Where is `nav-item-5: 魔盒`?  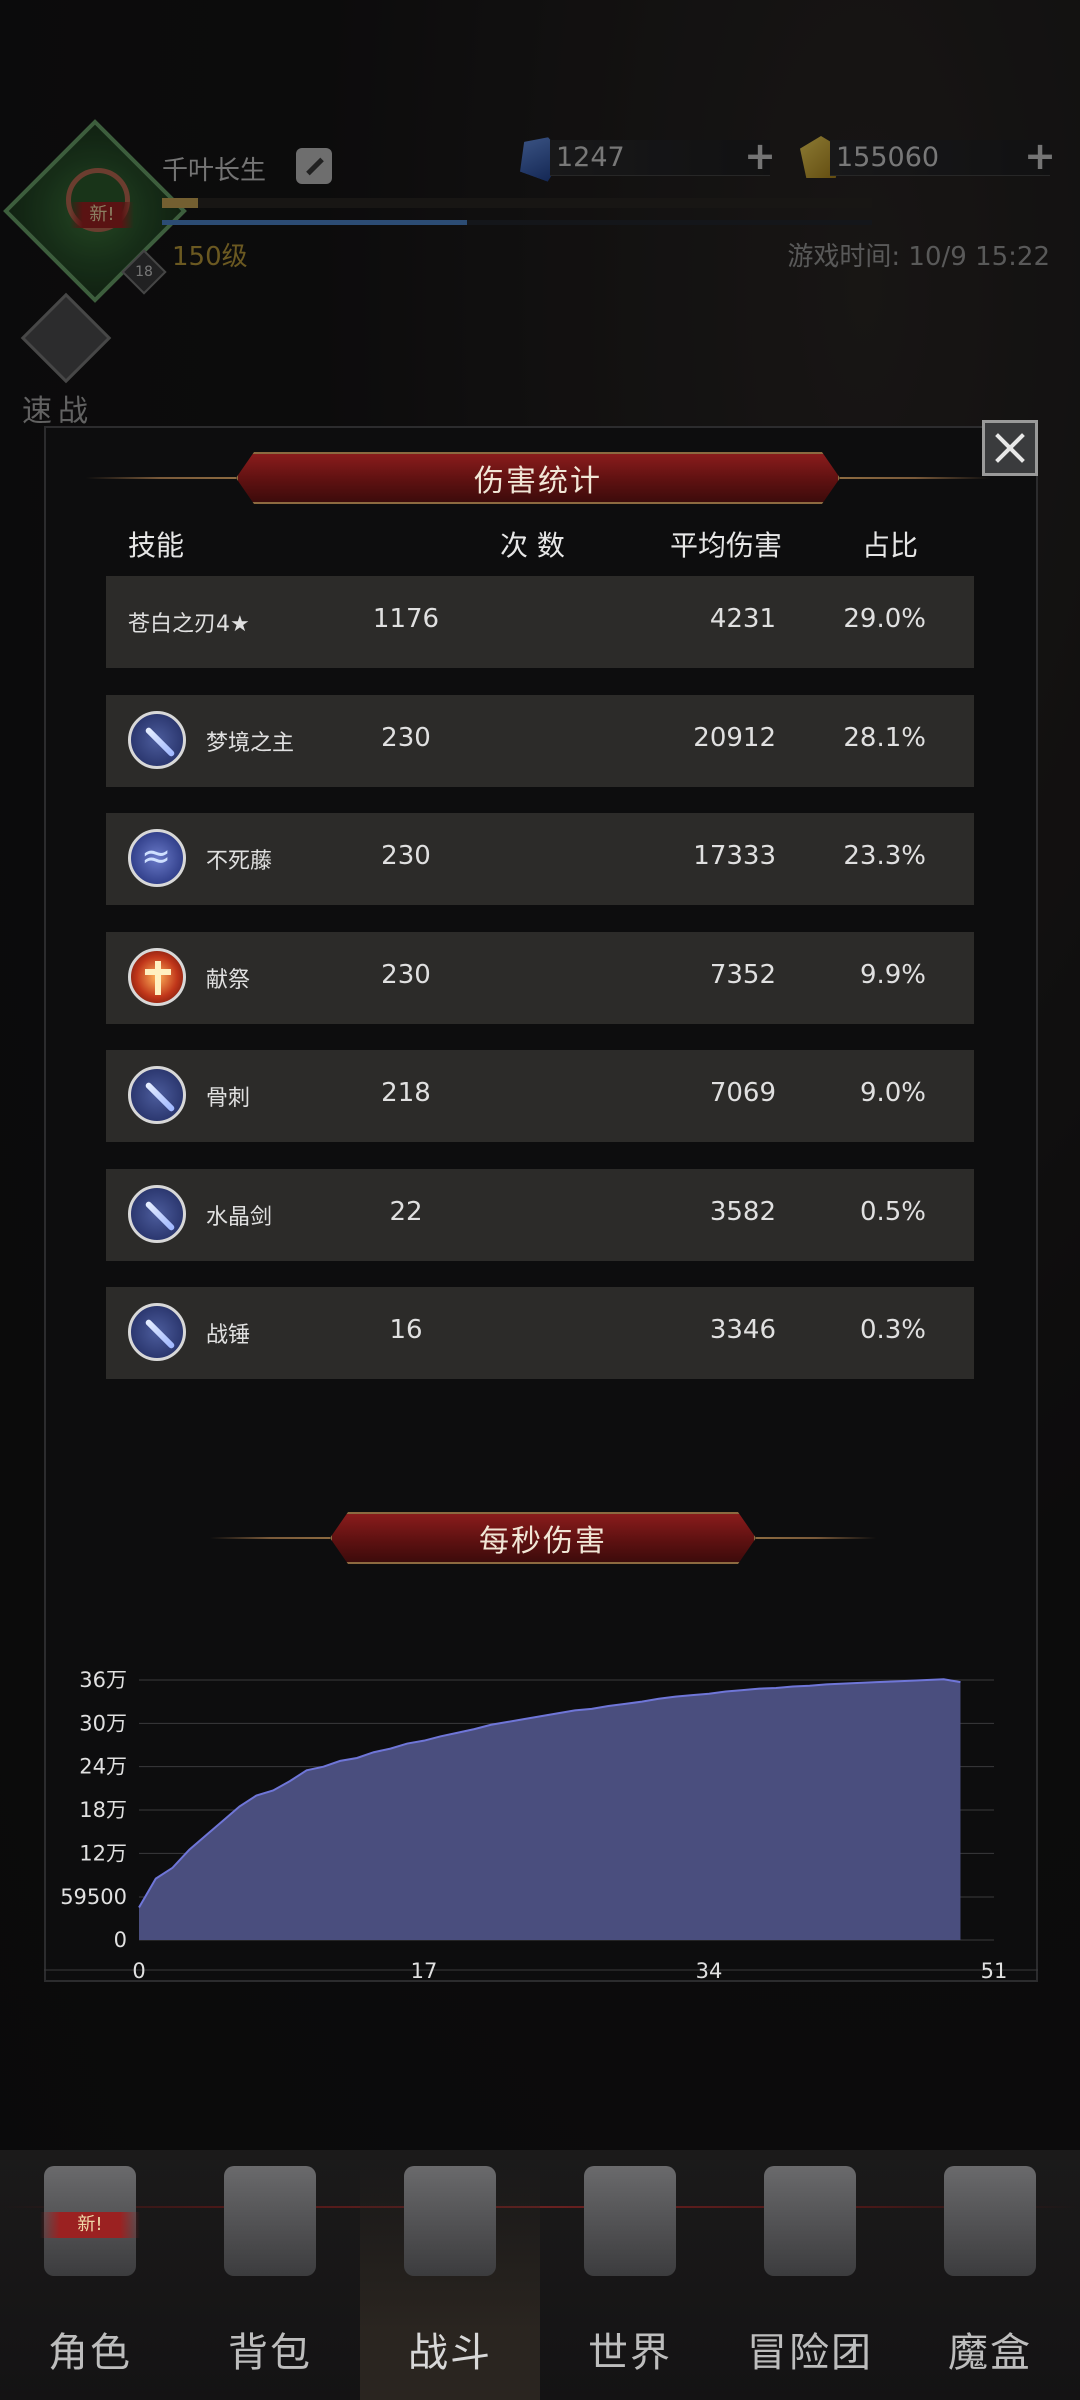 nav-item-5: 魔盒 is located at coordinates (990, 2283).